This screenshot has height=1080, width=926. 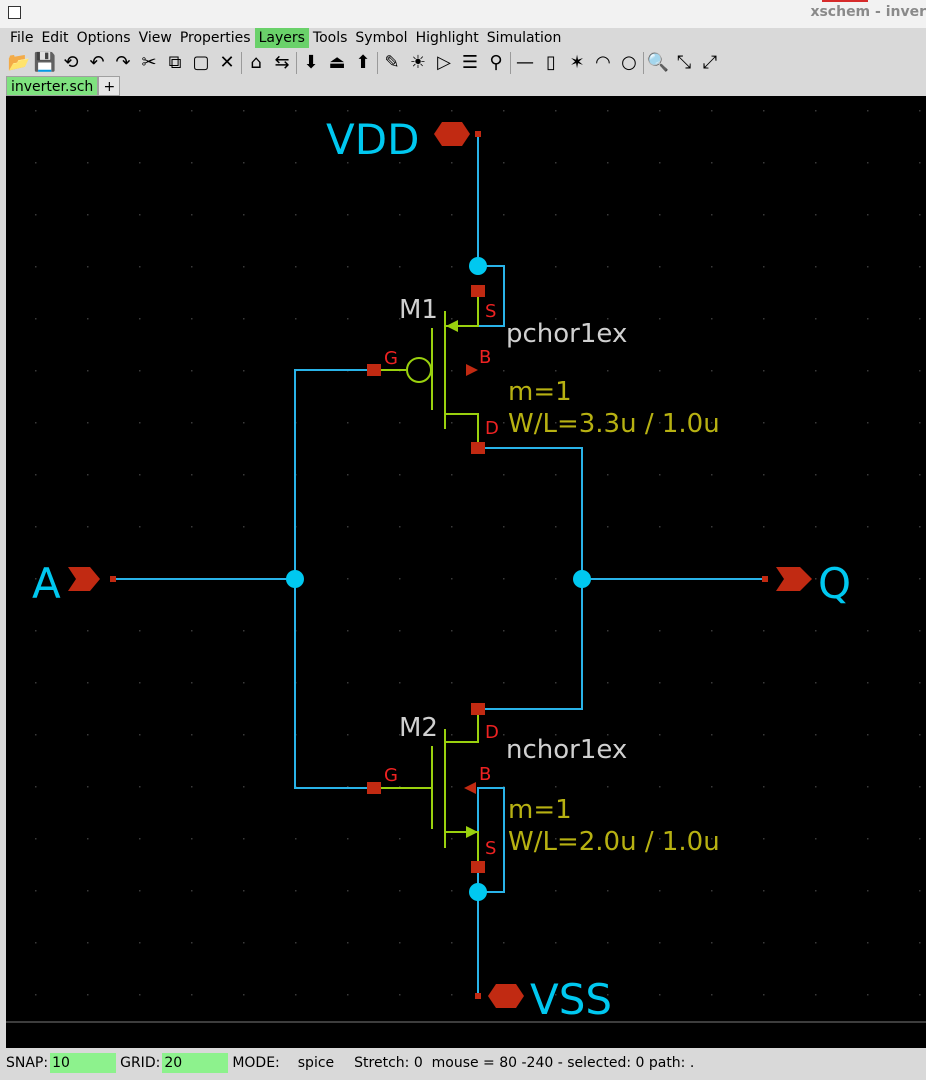 What do you see at coordinates (485, 774) in the screenshot?
I see `m2-bulk-label: B` at bounding box center [485, 774].